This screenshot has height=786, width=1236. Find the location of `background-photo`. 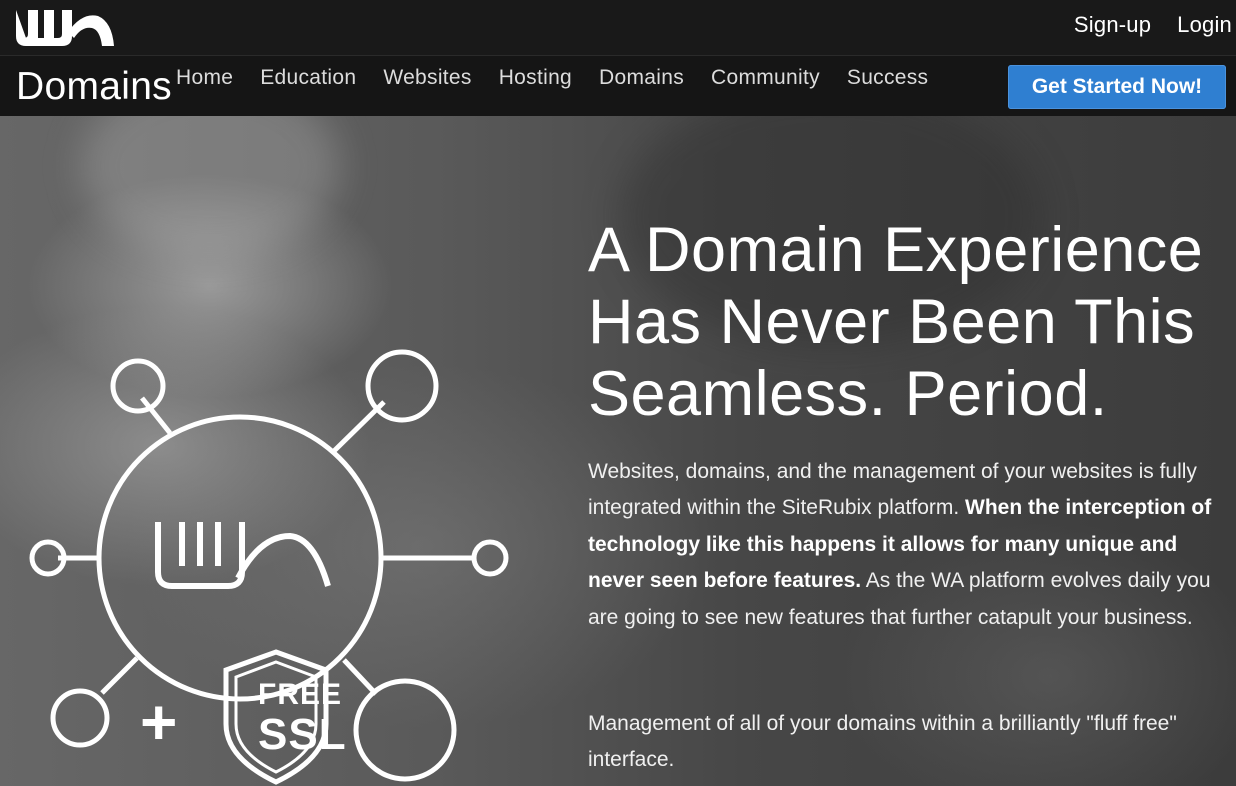

background-photo is located at coordinates (210, 186).